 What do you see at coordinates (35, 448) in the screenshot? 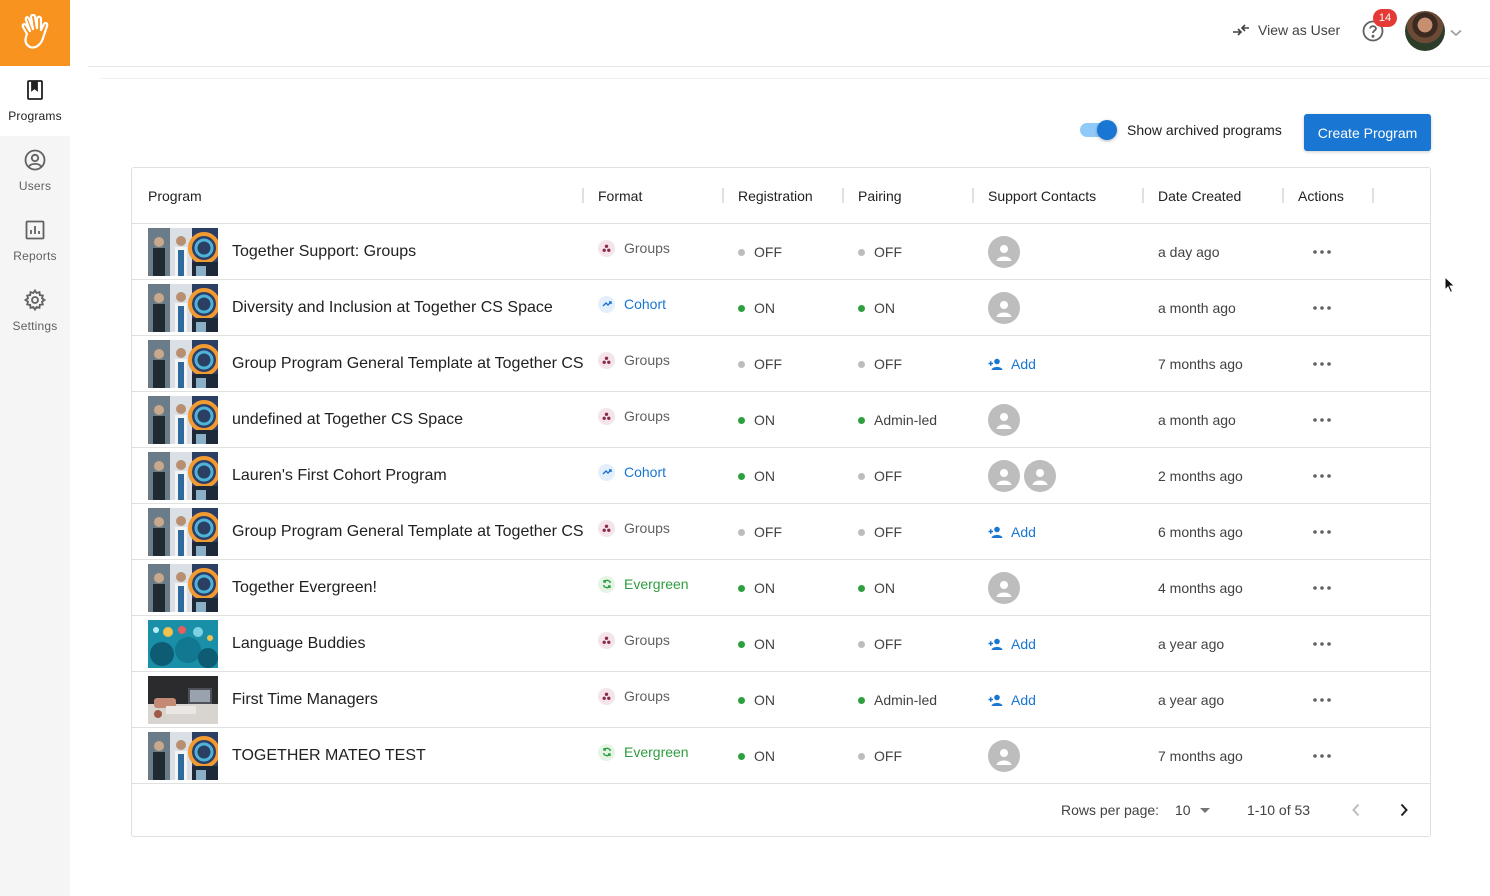
I see `sidebar: Programs Users Reports Settings` at bounding box center [35, 448].